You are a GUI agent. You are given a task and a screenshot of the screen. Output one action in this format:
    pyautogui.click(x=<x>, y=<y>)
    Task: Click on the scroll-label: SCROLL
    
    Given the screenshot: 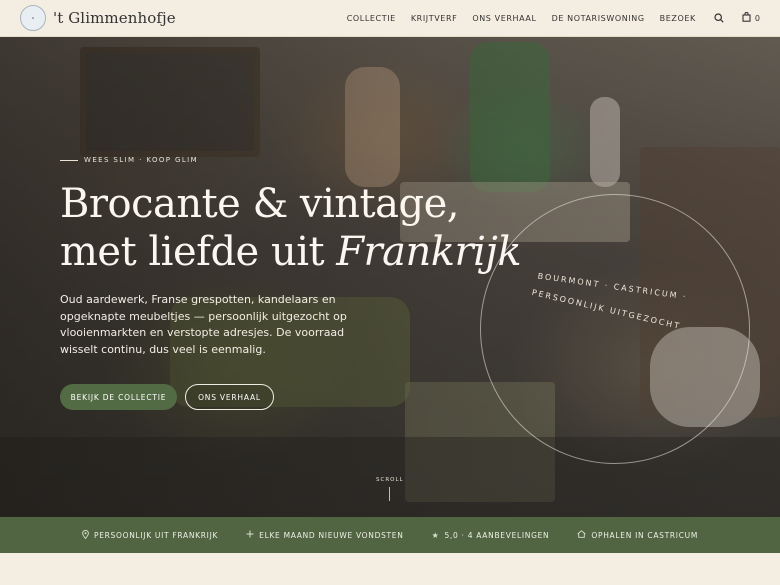 What is the action you would take?
    pyautogui.click(x=390, y=480)
    